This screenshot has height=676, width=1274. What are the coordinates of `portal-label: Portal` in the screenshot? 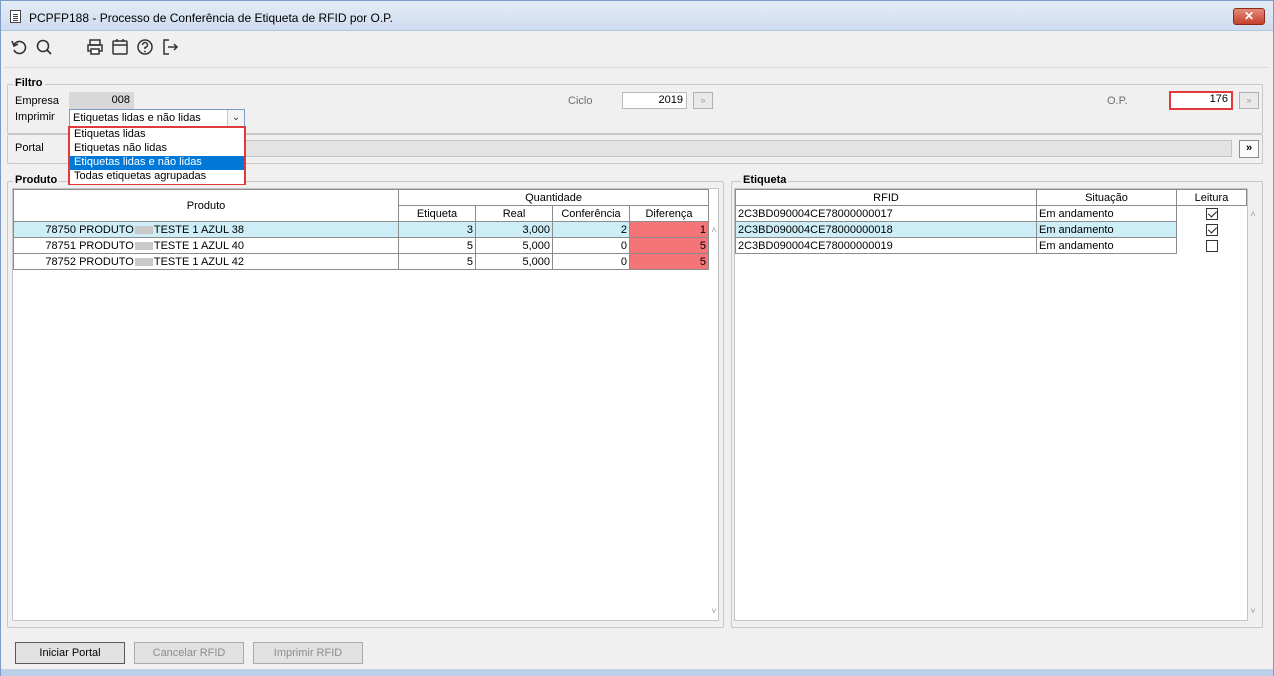 It's located at (29, 148).